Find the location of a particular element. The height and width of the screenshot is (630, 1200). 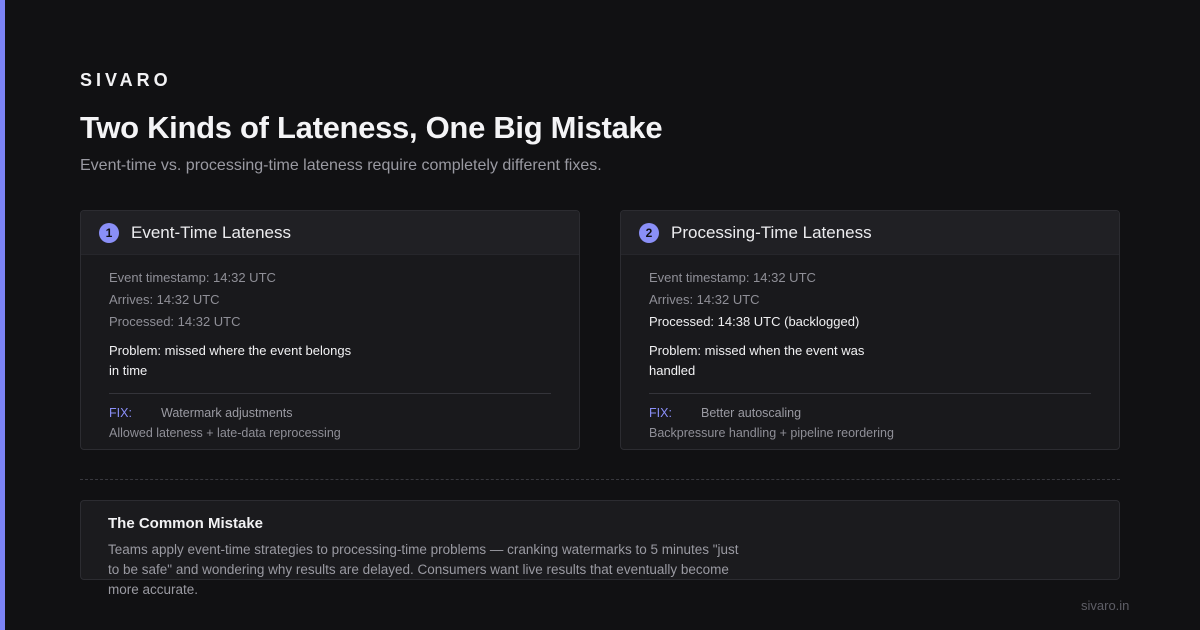

number-badge: 1 is located at coordinates (109, 232).